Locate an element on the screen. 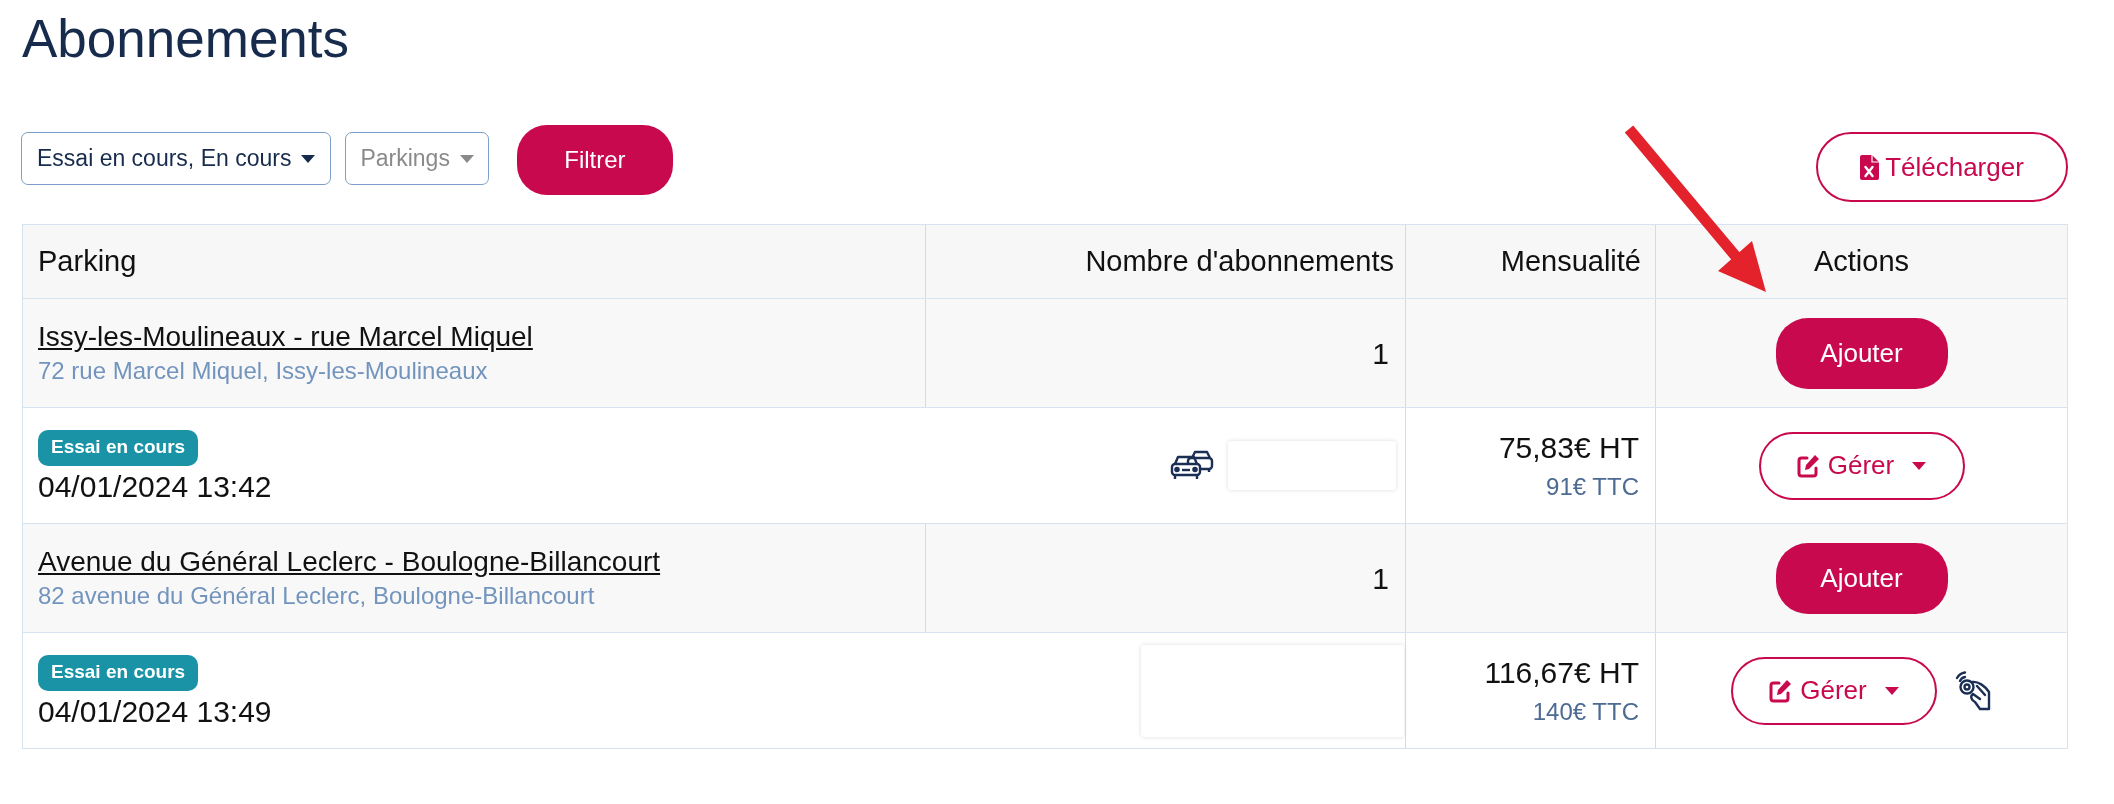 The width and height of the screenshot is (2114, 804). filter-button: Filtrer is located at coordinates (594, 160).